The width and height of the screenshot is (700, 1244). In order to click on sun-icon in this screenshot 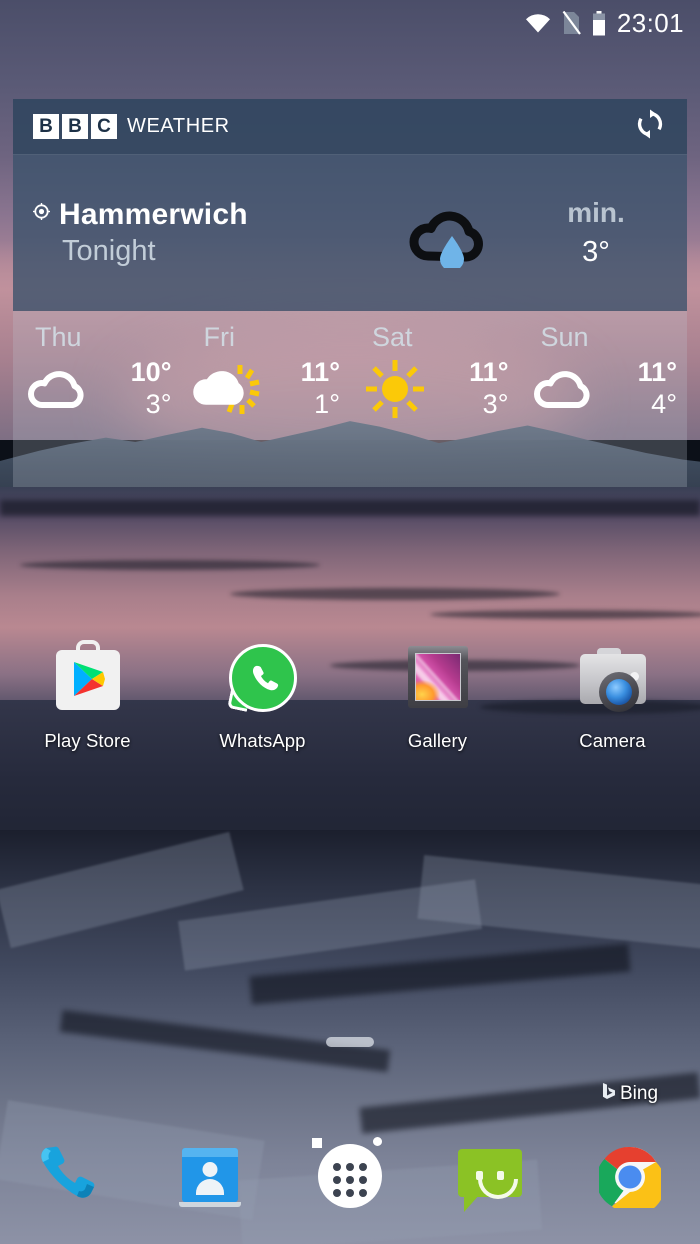, I will do `click(395, 389)`.